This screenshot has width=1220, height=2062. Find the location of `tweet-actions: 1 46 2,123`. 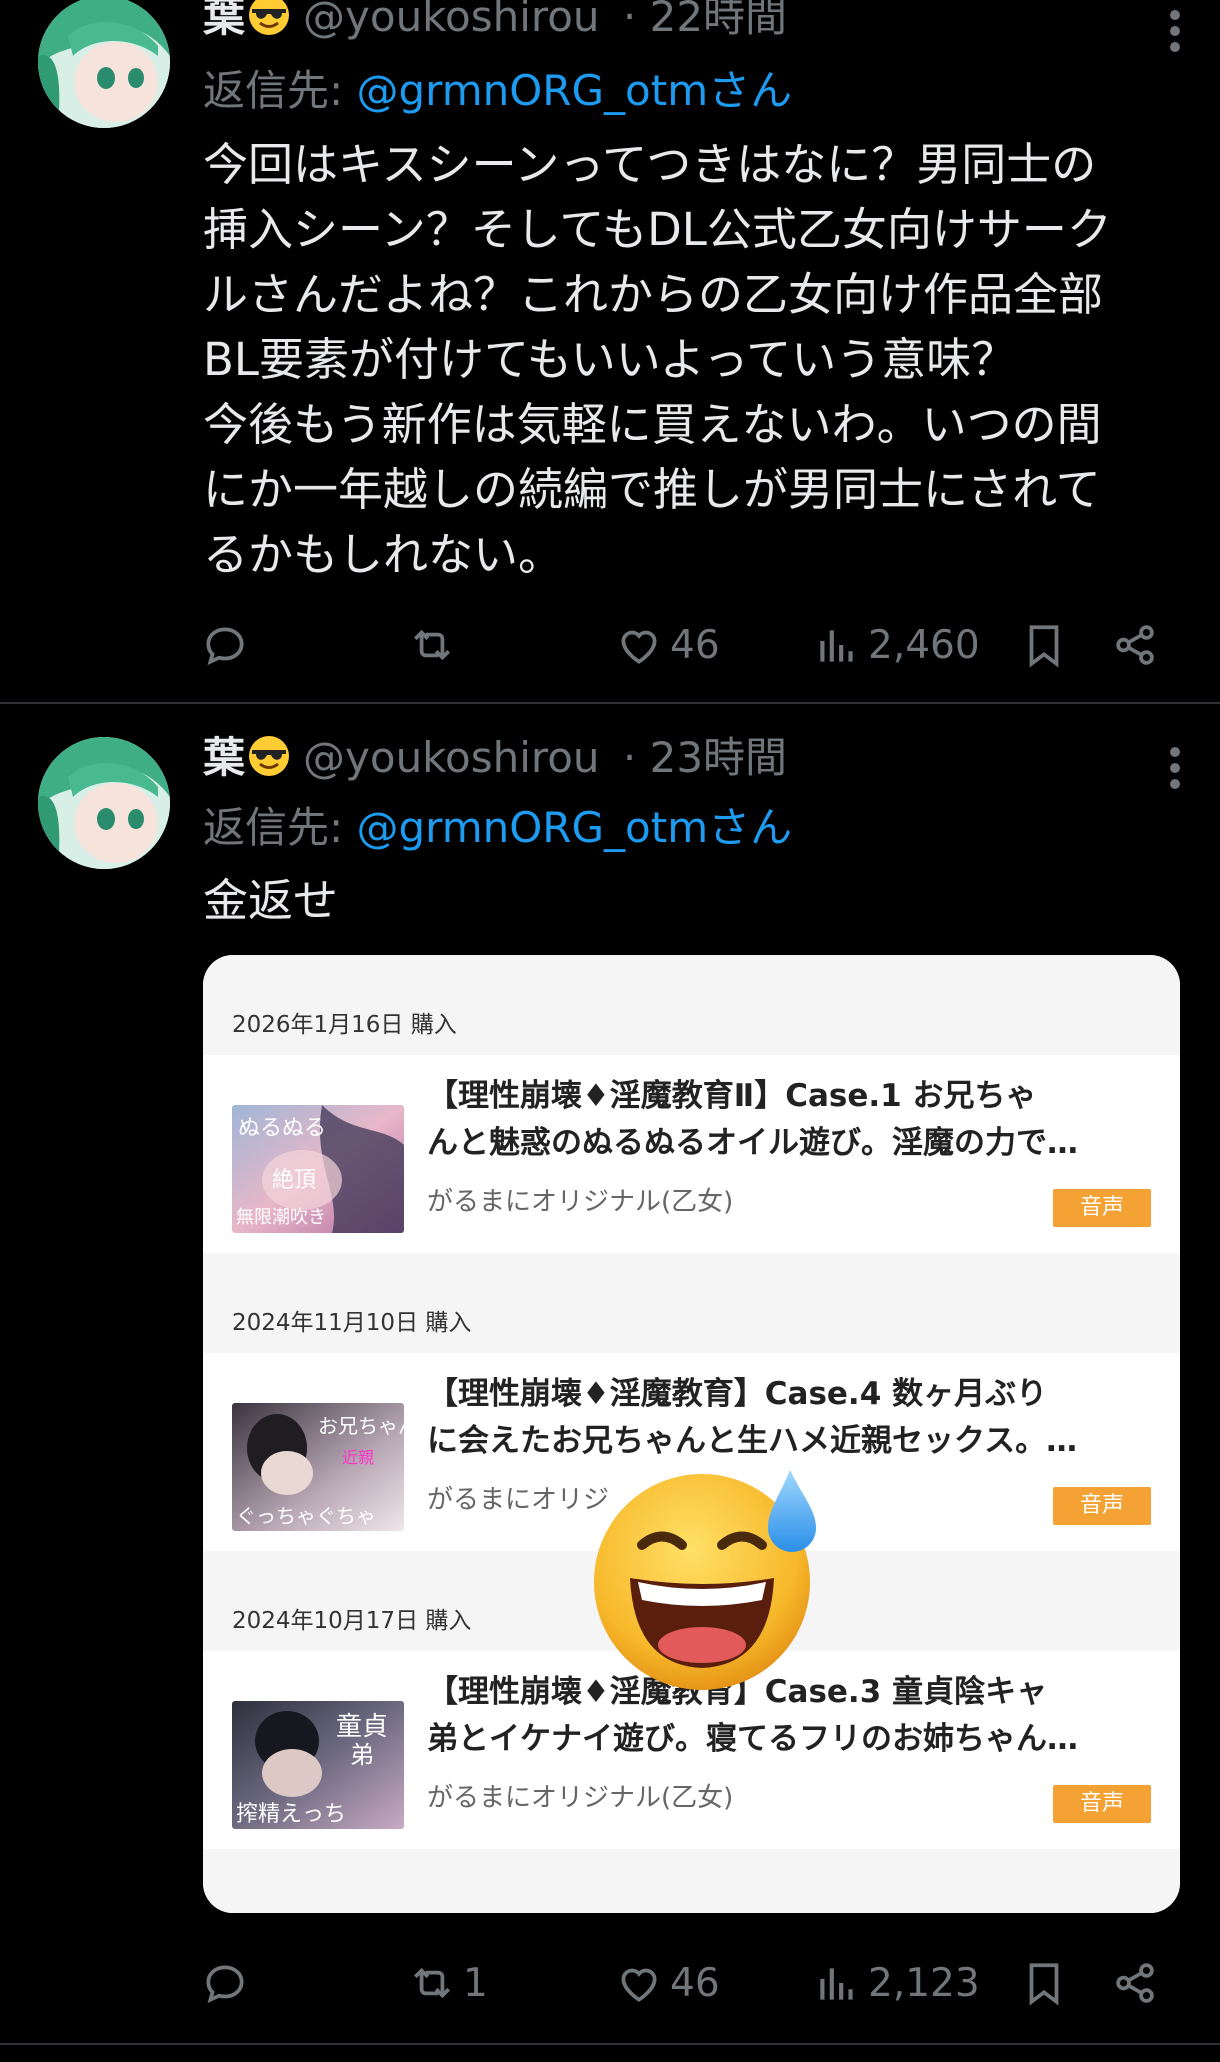

tweet-actions: 1 46 2,123 is located at coordinates (610, 1983).